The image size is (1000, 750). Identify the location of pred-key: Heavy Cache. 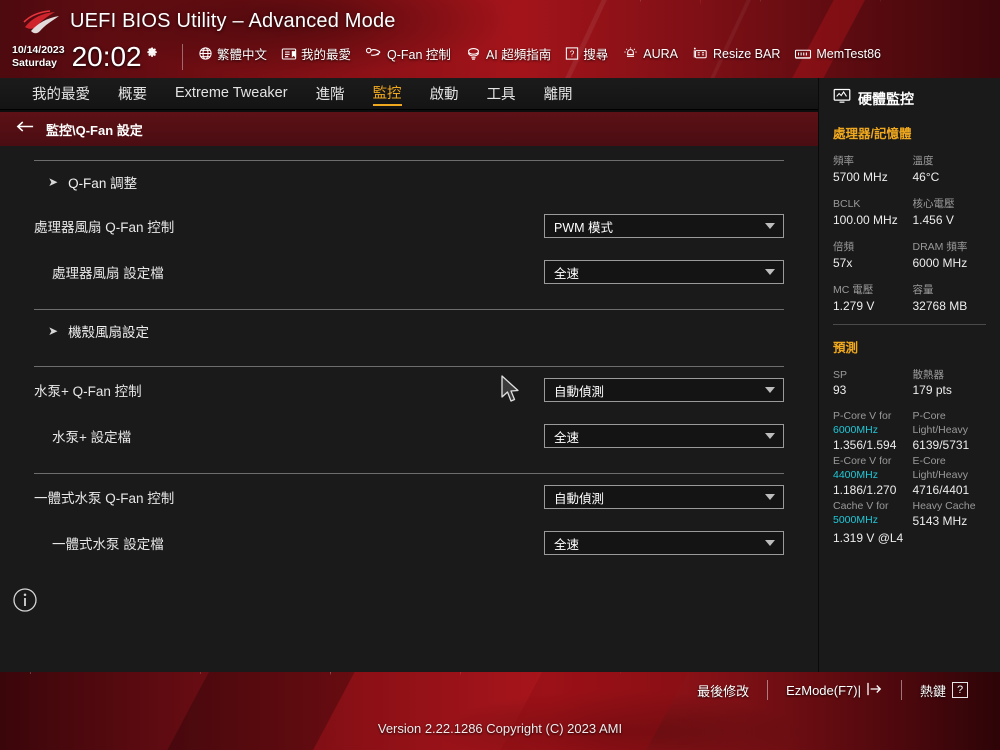
(944, 506).